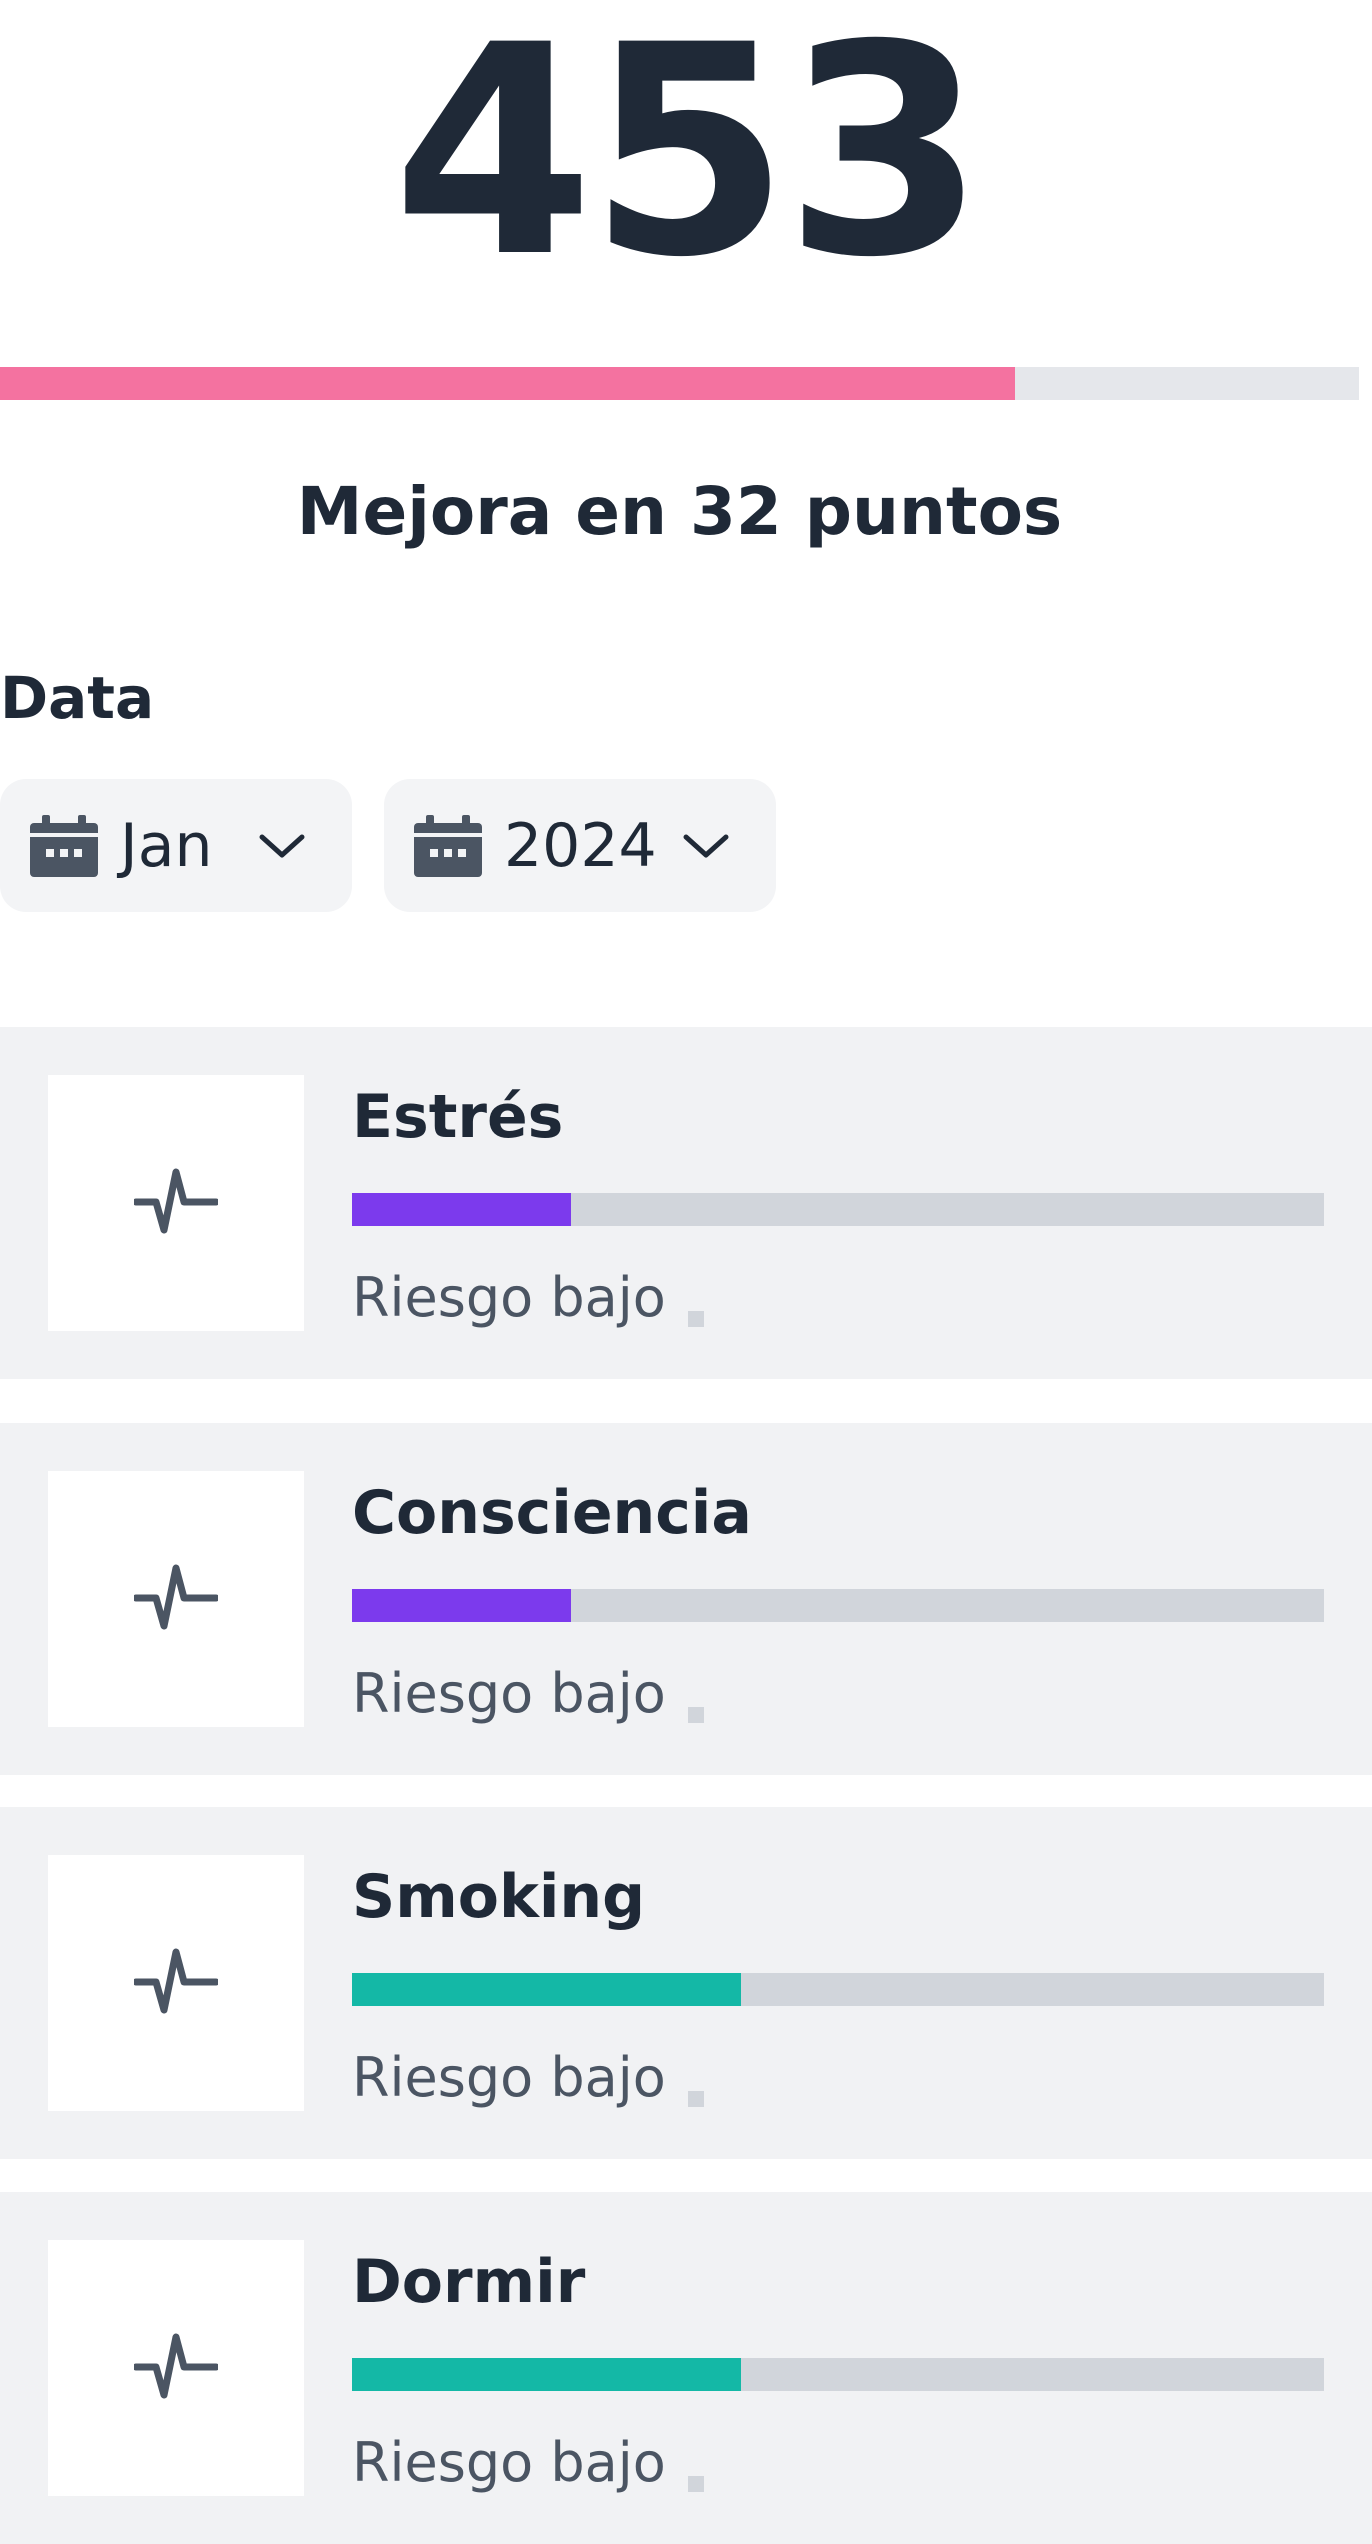 The height and width of the screenshot is (2544, 1372). What do you see at coordinates (688, 160) in the screenshot?
I see `score-value: 453` at bounding box center [688, 160].